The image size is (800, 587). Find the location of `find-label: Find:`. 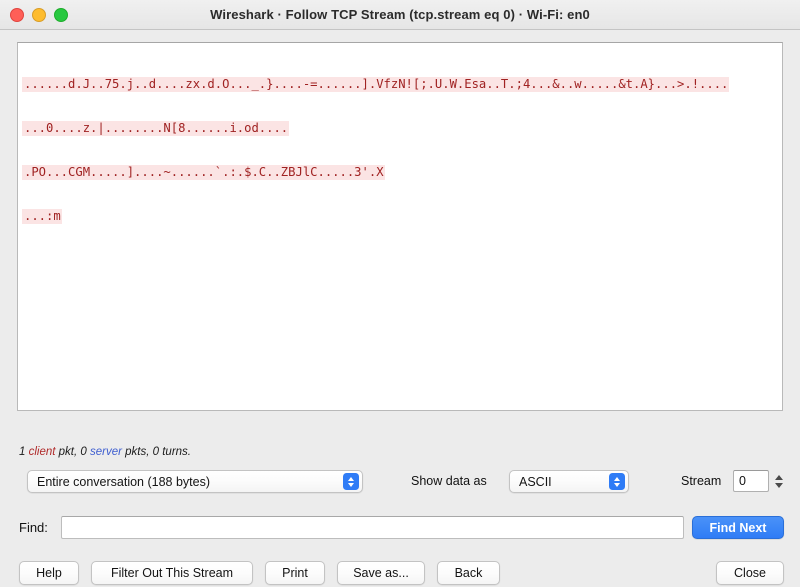

find-label: Find: is located at coordinates (33, 527).